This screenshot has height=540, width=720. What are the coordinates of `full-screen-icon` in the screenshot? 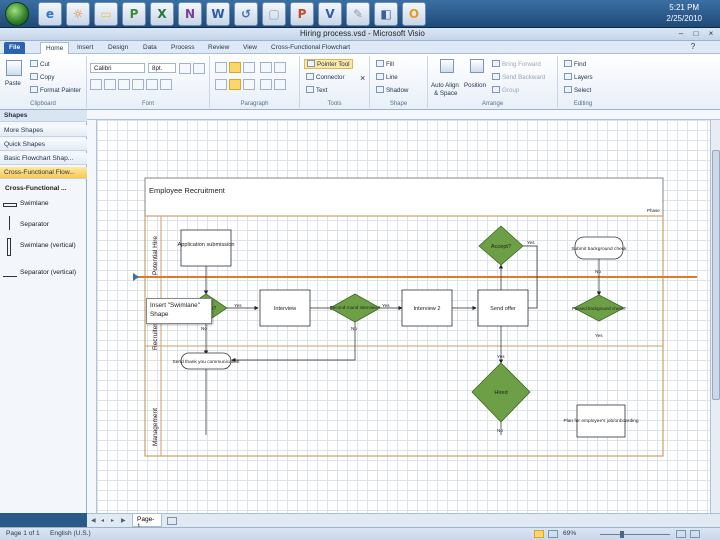 It's located at (553, 534).